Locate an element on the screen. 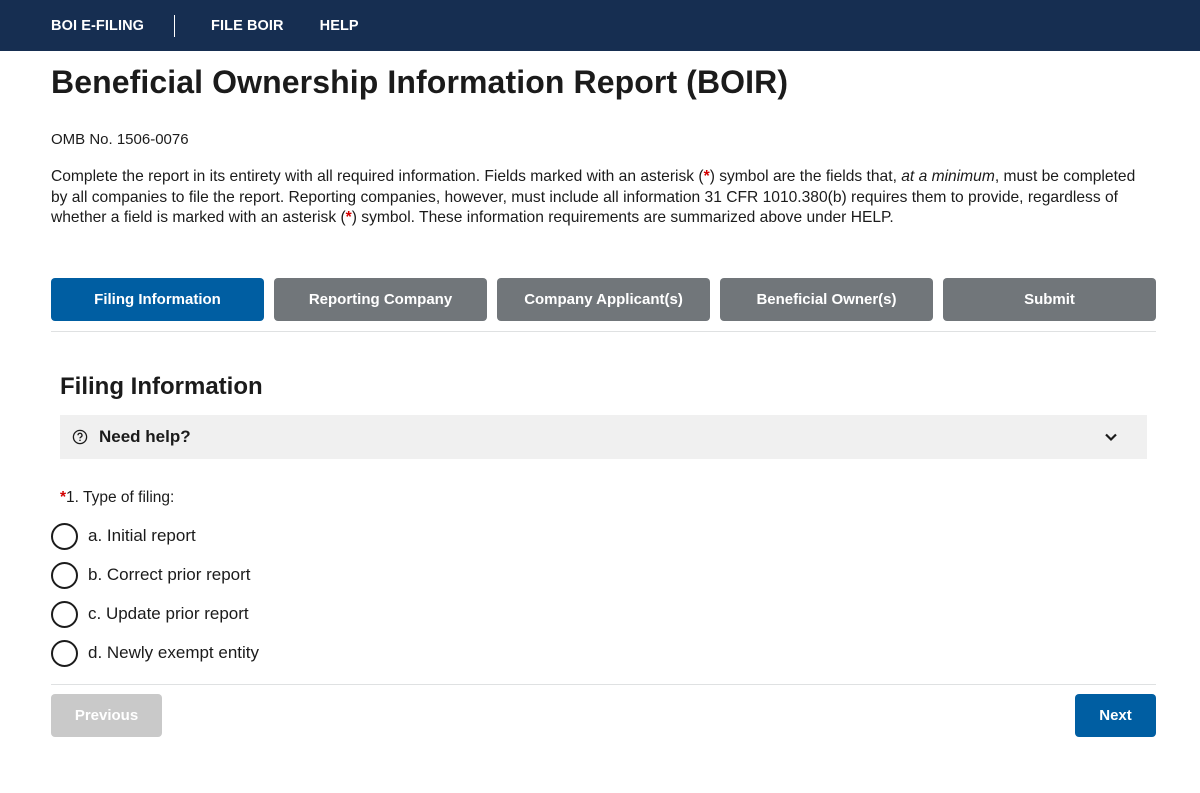  intro-emphasis: at a minimum is located at coordinates (948, 176).